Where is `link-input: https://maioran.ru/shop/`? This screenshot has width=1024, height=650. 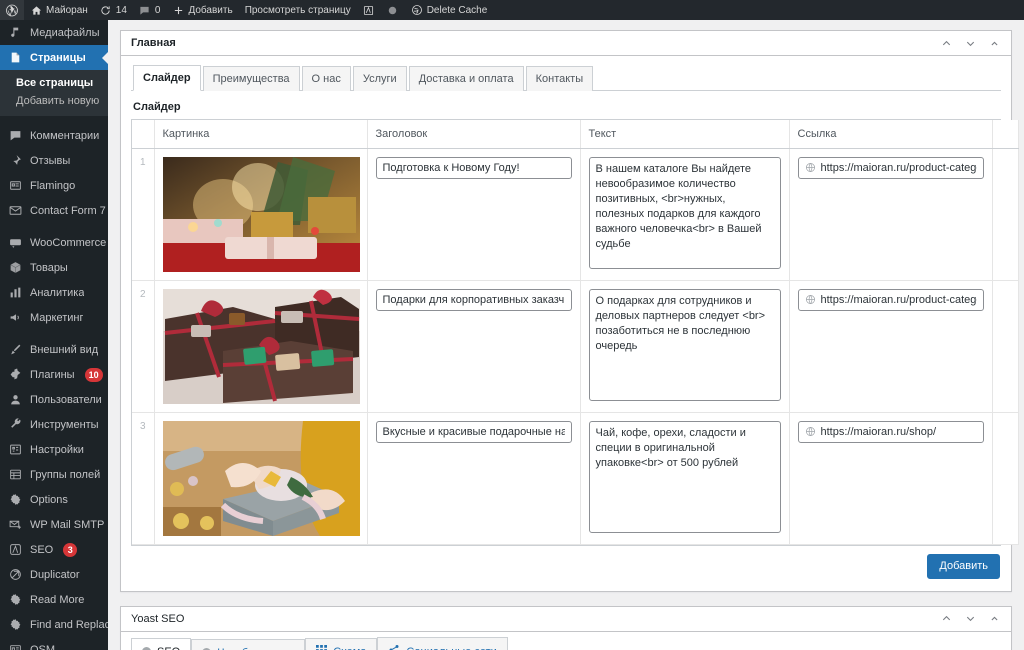 link-input: https://maioran.ru/shop/ is located at coordinates (890, 431).